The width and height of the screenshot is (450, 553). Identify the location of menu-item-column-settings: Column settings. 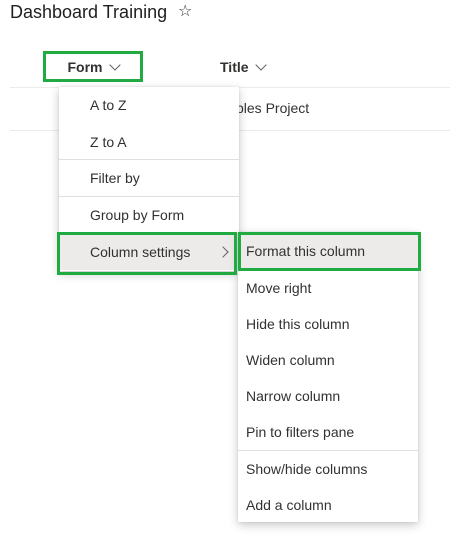
(149, 252).